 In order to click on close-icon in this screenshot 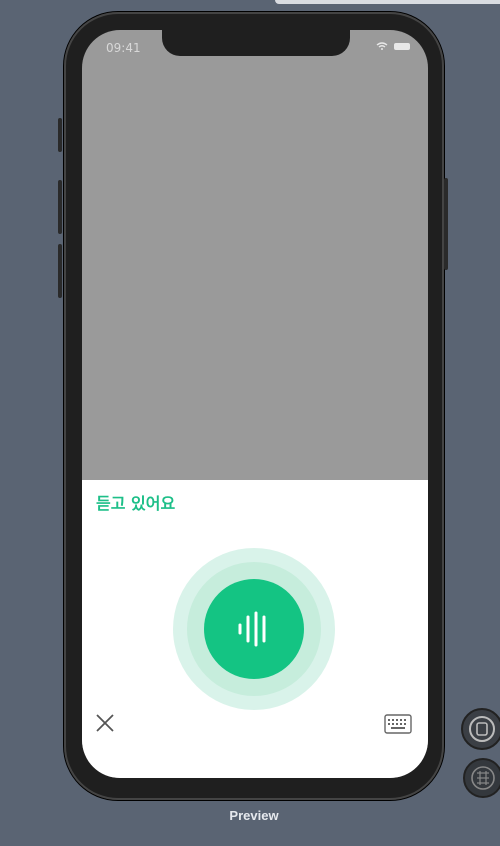, I will do `click(105, 723)`.